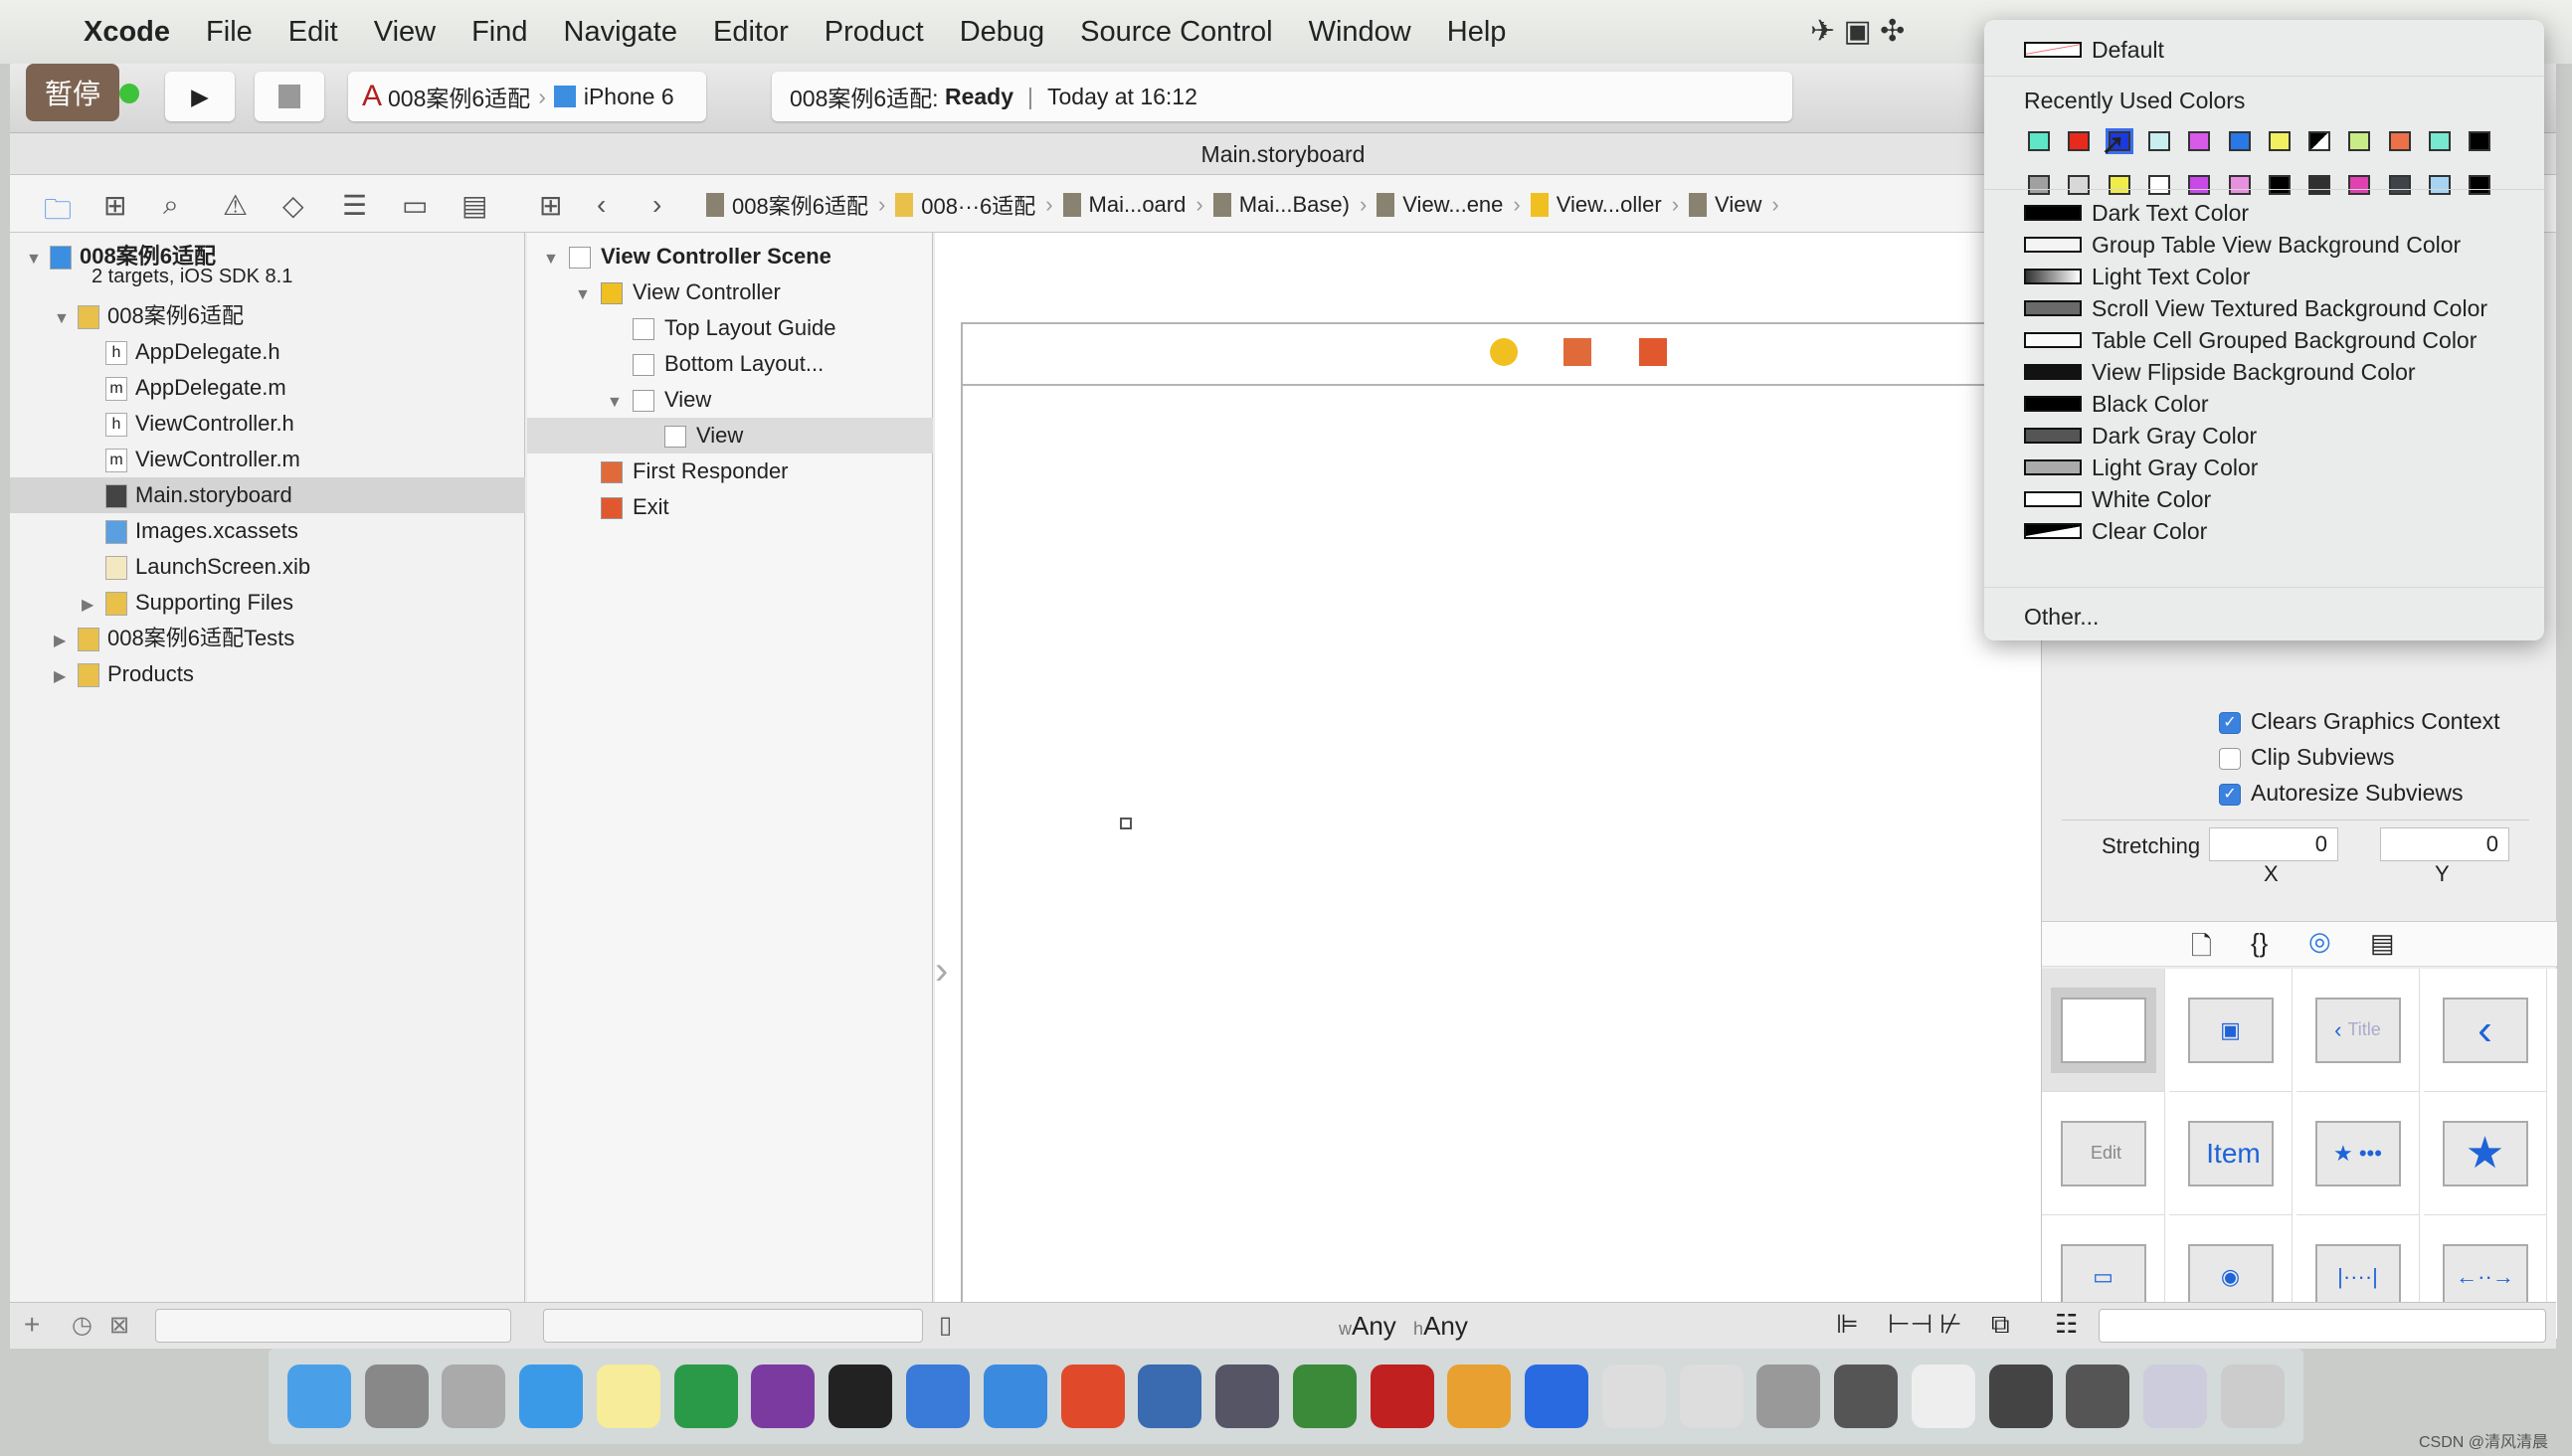 Image resolution: width=2572 pixels, height=1456 pixels. I want to click on finder-utility-dock-icon, so click(1479, 1396).